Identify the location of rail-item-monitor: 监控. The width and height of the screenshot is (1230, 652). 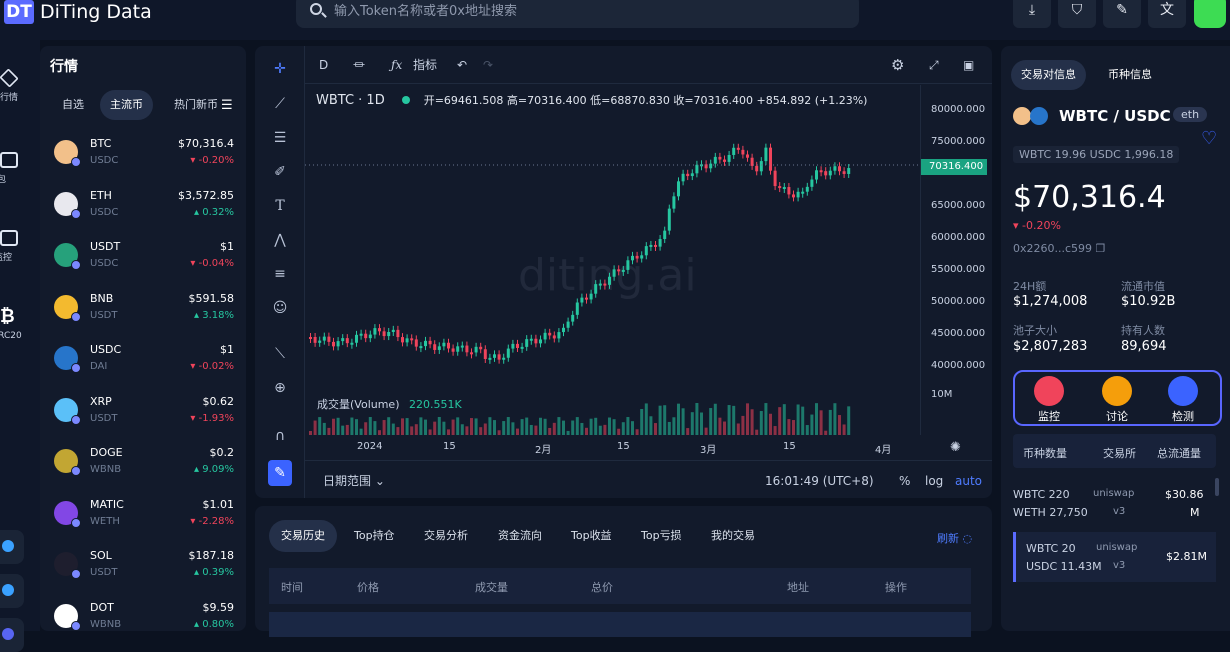
(17, 246).